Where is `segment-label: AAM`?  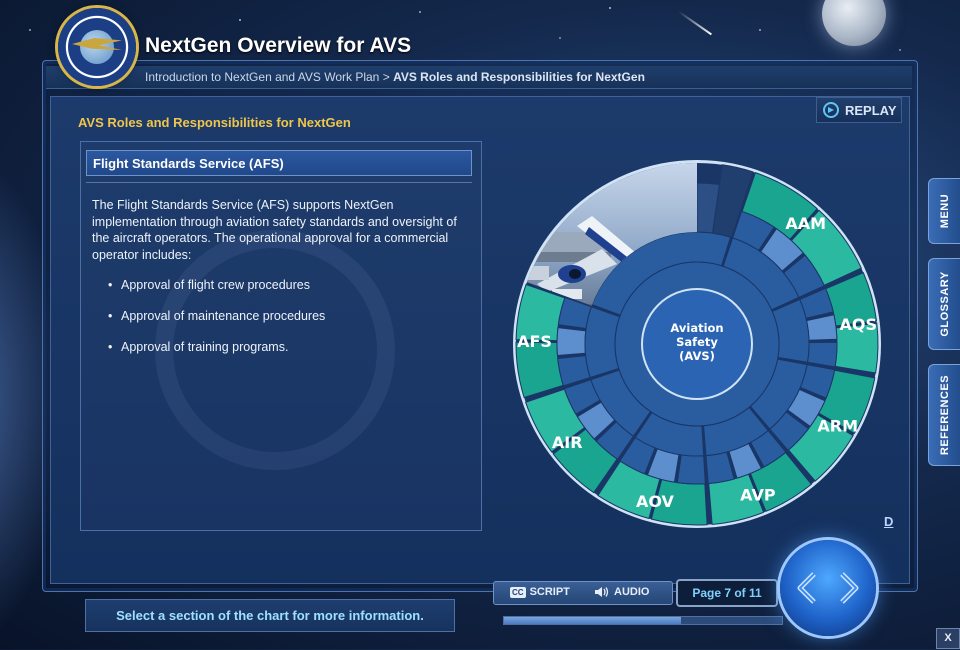
segment-label: AAM is located at coordinates (805, 223).